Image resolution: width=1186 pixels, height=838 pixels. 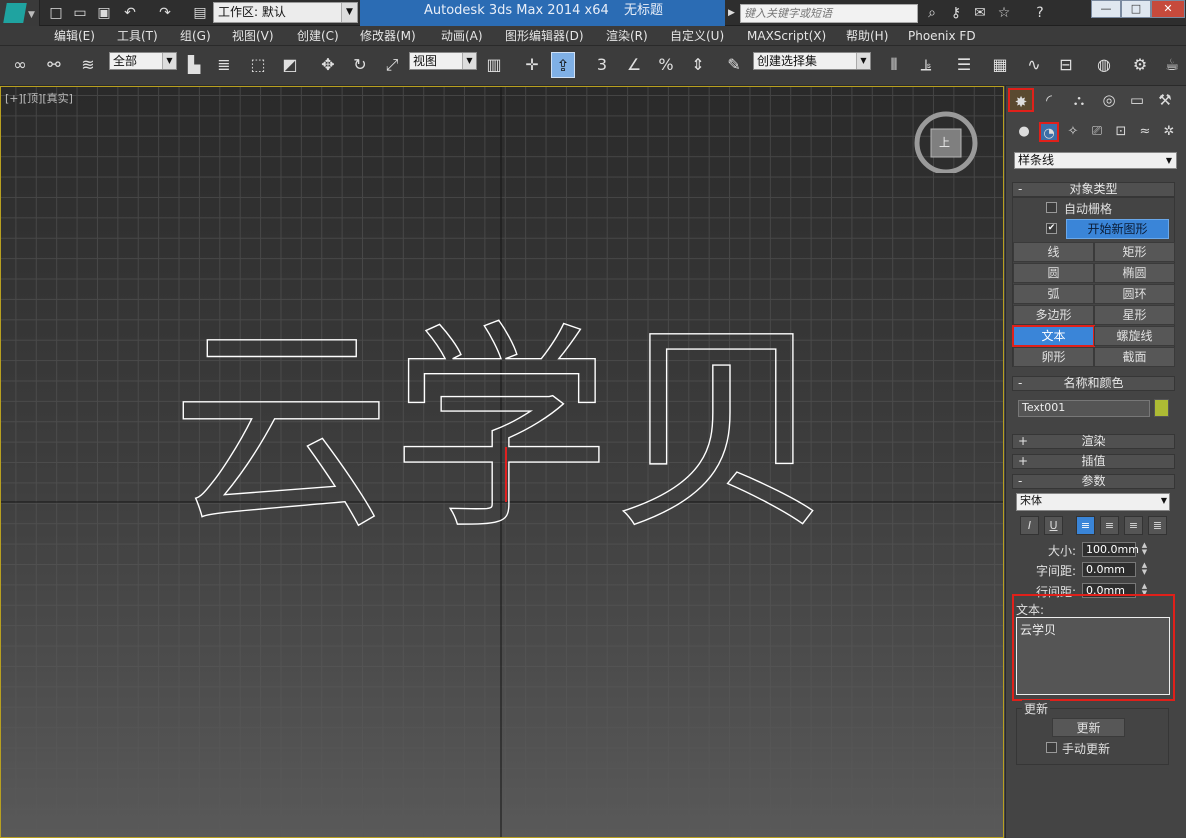 I want to click on align-left-icon: ≡, so click(x=1085, y=525).